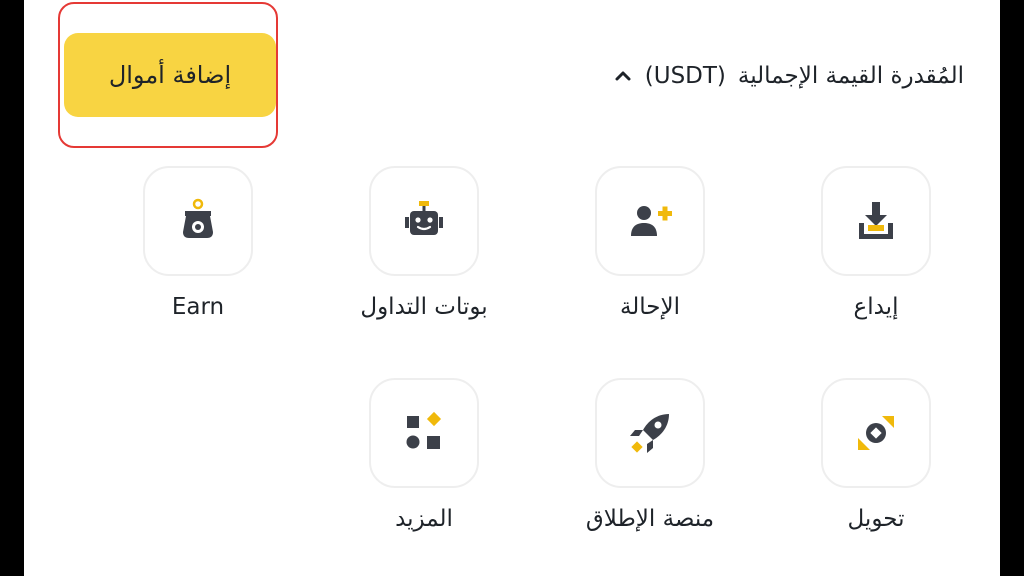 Image resolution: width=1024 pixels, height=576 pixels. What do you see at coordinates (623, 76) in the screenshot?
I see `chevron-up-icon` at bounding box center [623, 76].